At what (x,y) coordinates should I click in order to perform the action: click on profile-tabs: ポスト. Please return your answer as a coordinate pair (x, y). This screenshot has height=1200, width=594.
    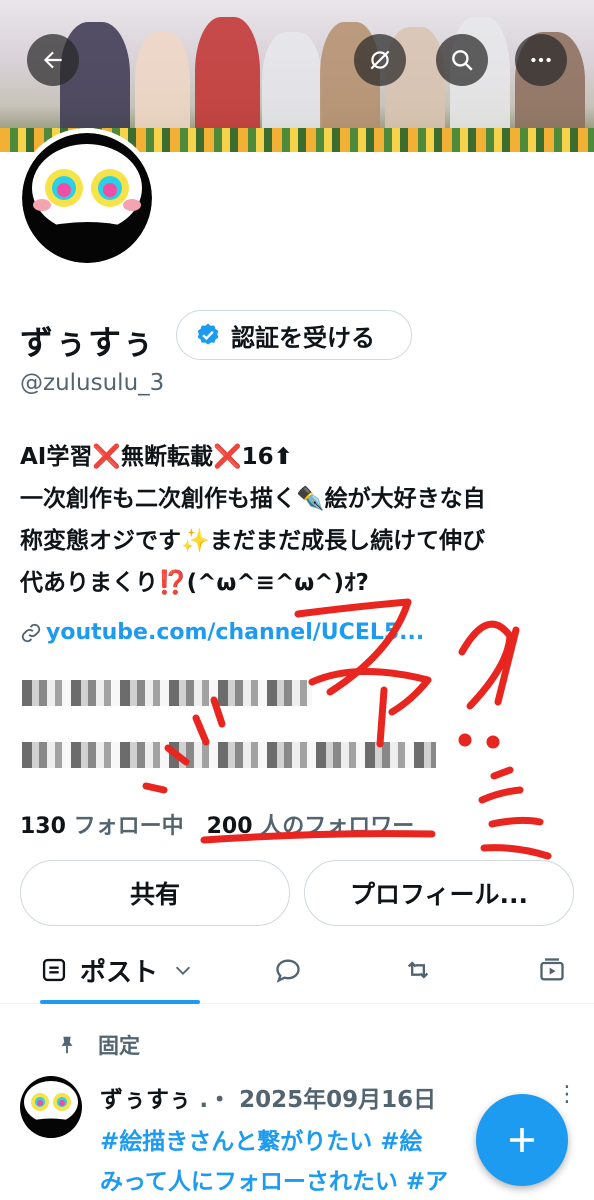
    Looking at the image, I should click on (297, 972).